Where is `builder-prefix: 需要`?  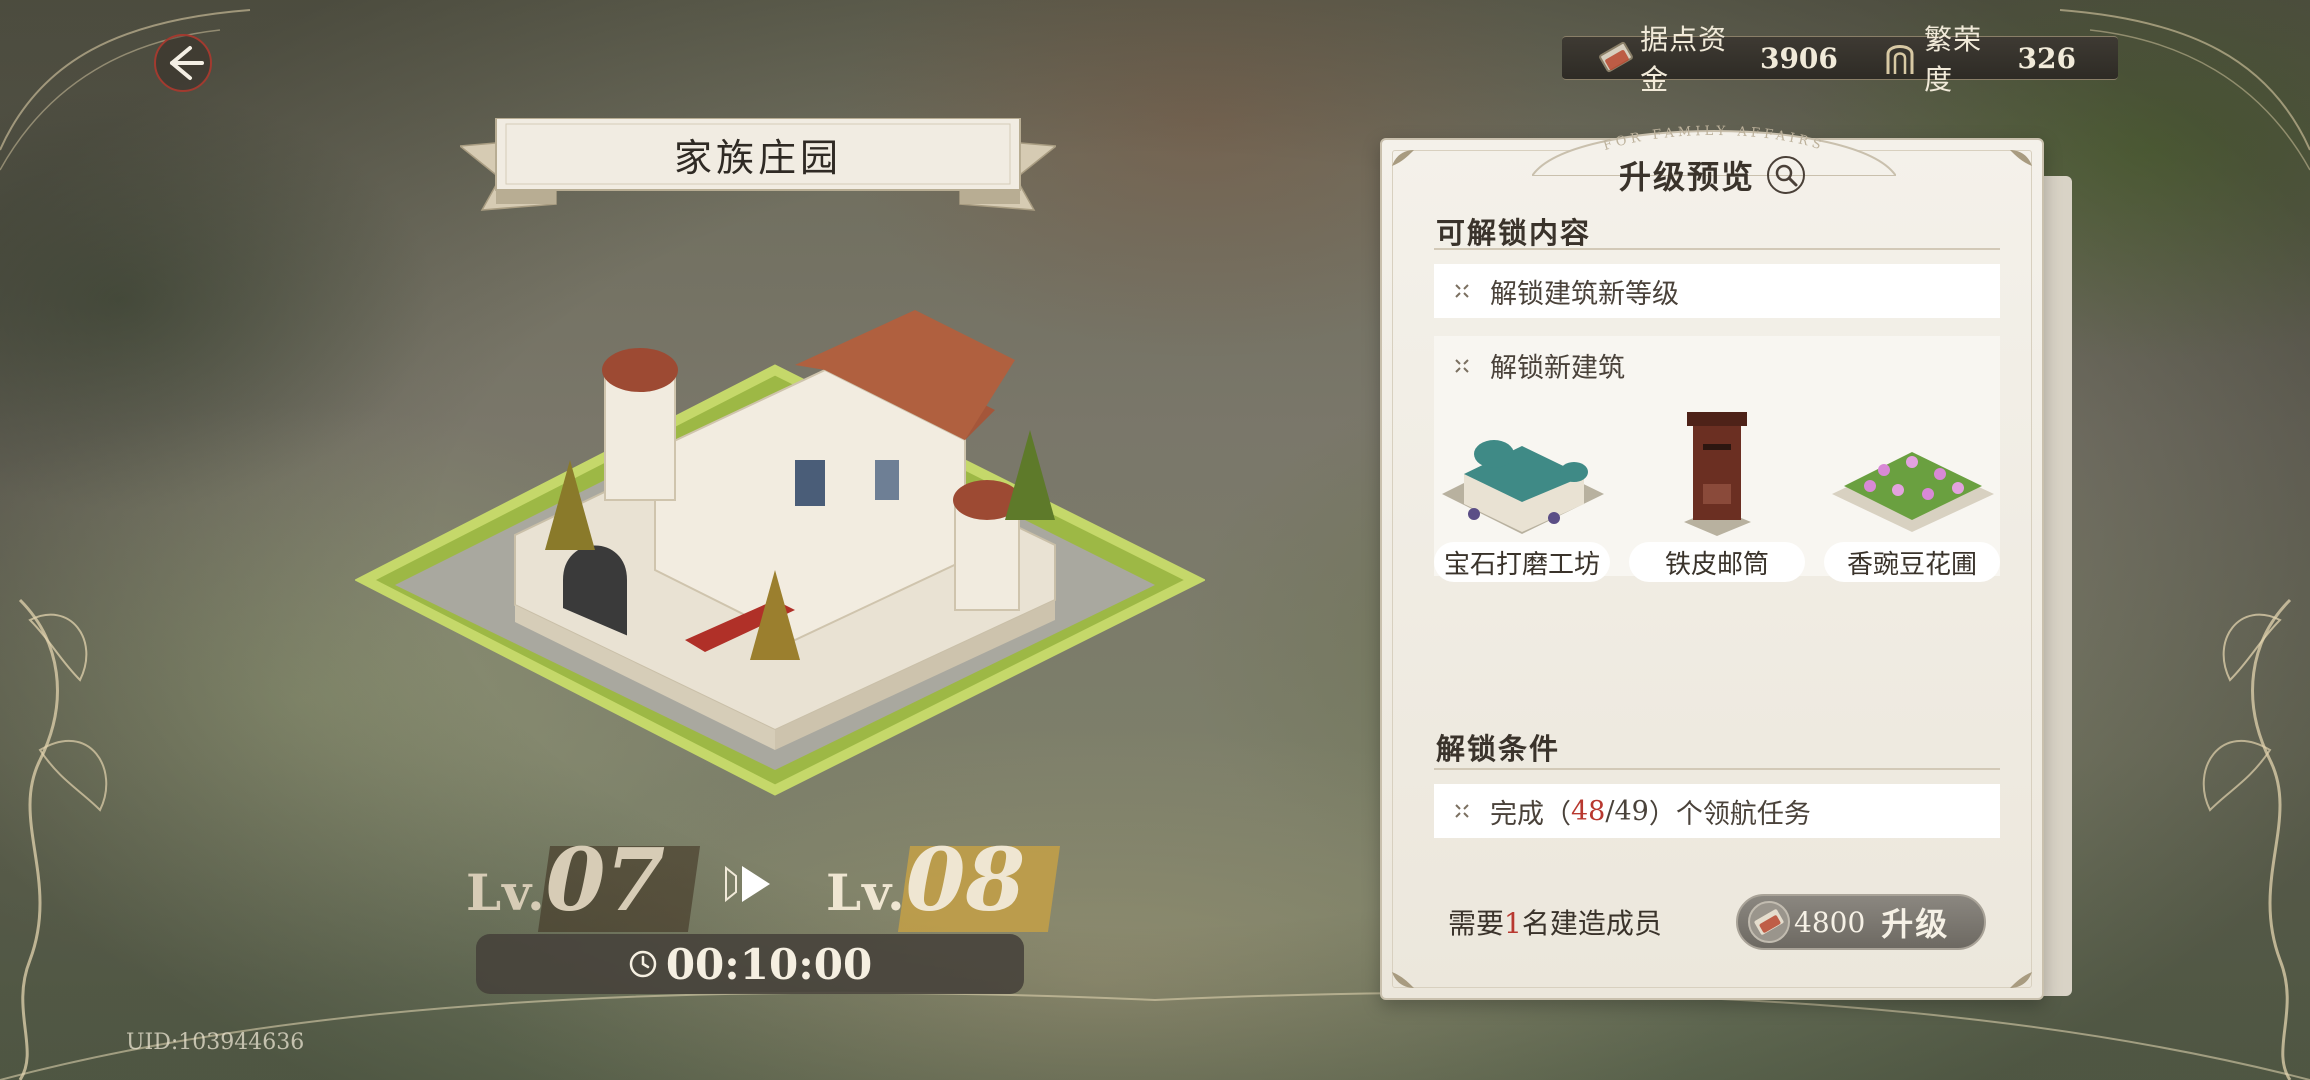 builder-prefix: 需要 is located at coordinates (1476, 923).